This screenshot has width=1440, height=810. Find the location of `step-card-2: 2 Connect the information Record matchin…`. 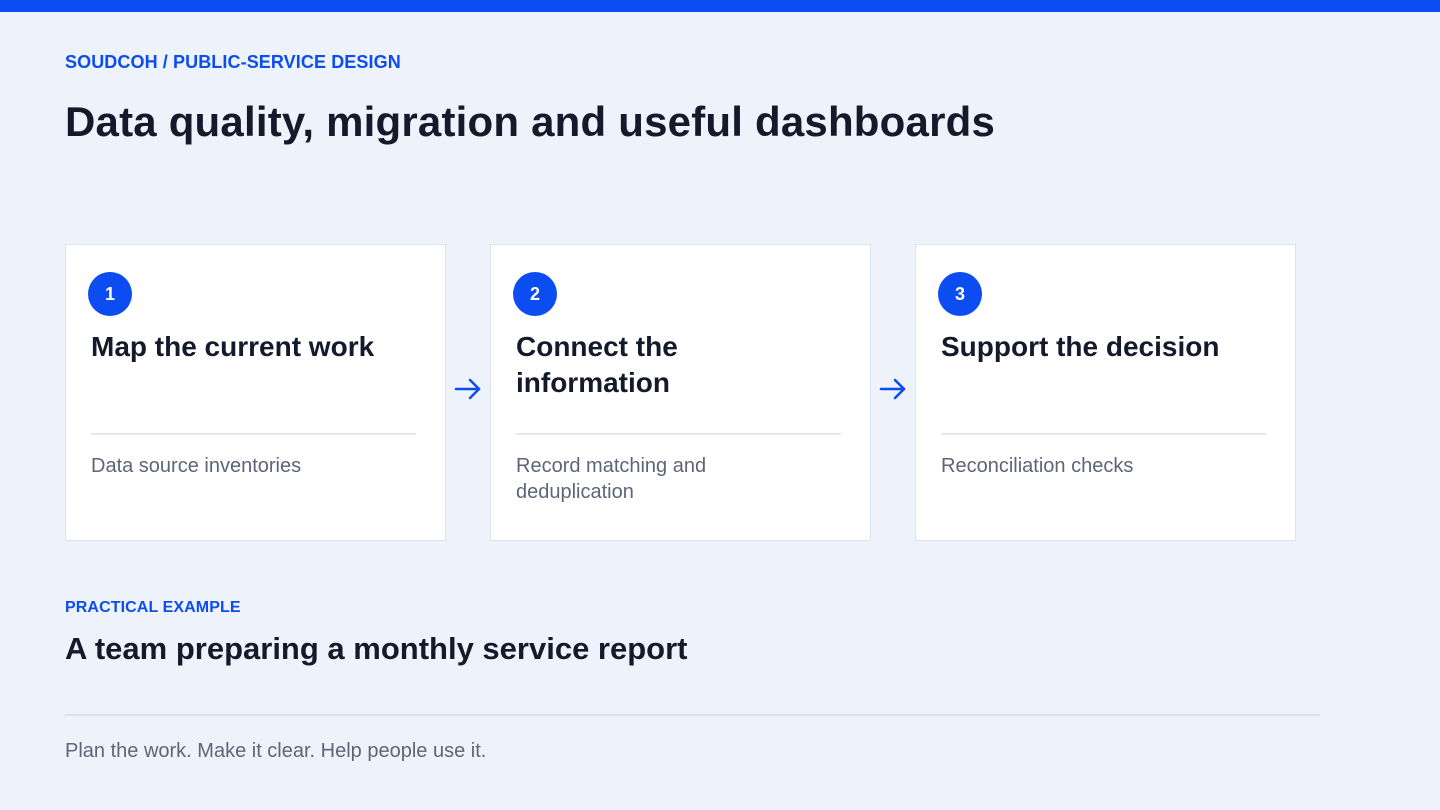

step-card-2: 2 Connect the information Record matchin… is located at coordinates (680, 392).